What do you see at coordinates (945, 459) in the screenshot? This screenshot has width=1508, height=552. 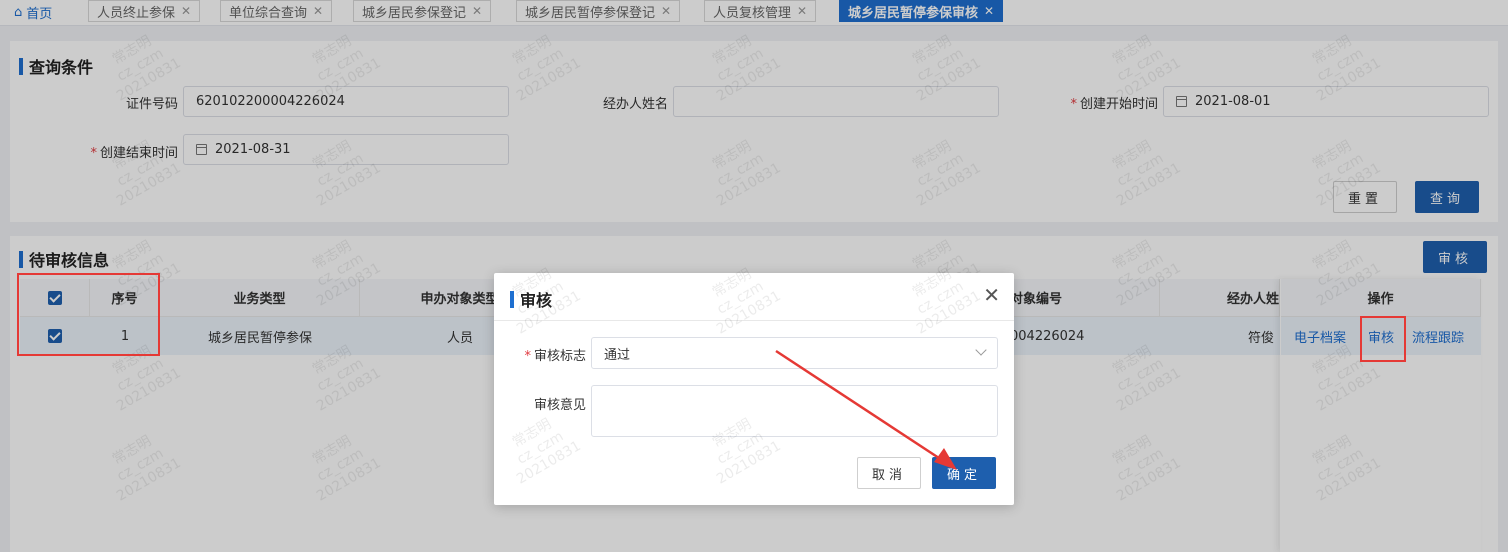 I see `arrow-head` at bounding box center [945, 459].